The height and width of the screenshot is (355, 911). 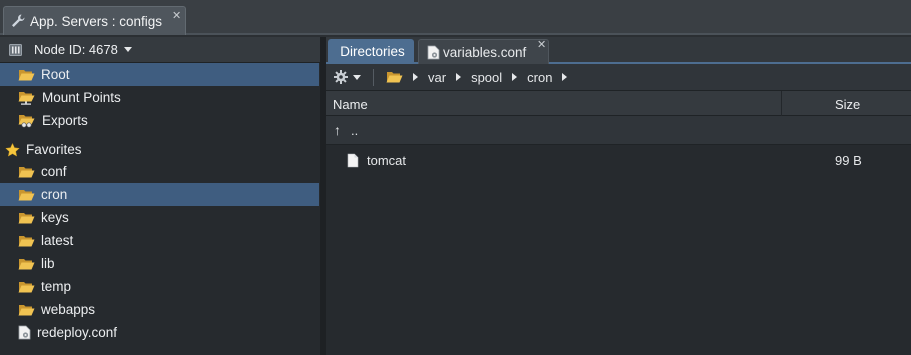 I want to click on tree-item-mount-points: Mount Points, so click(x=159, y=97).